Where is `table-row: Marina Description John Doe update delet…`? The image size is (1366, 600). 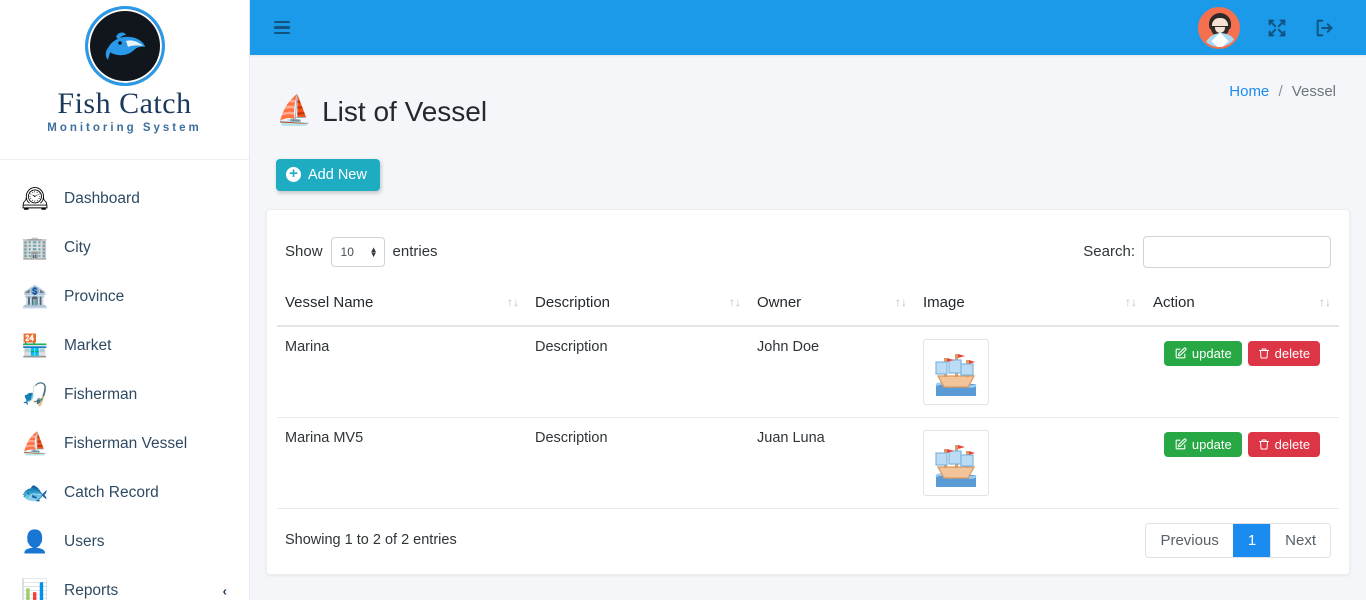 table-row: Marina Description John Doe update delet… is located at coordinates (808, 371).